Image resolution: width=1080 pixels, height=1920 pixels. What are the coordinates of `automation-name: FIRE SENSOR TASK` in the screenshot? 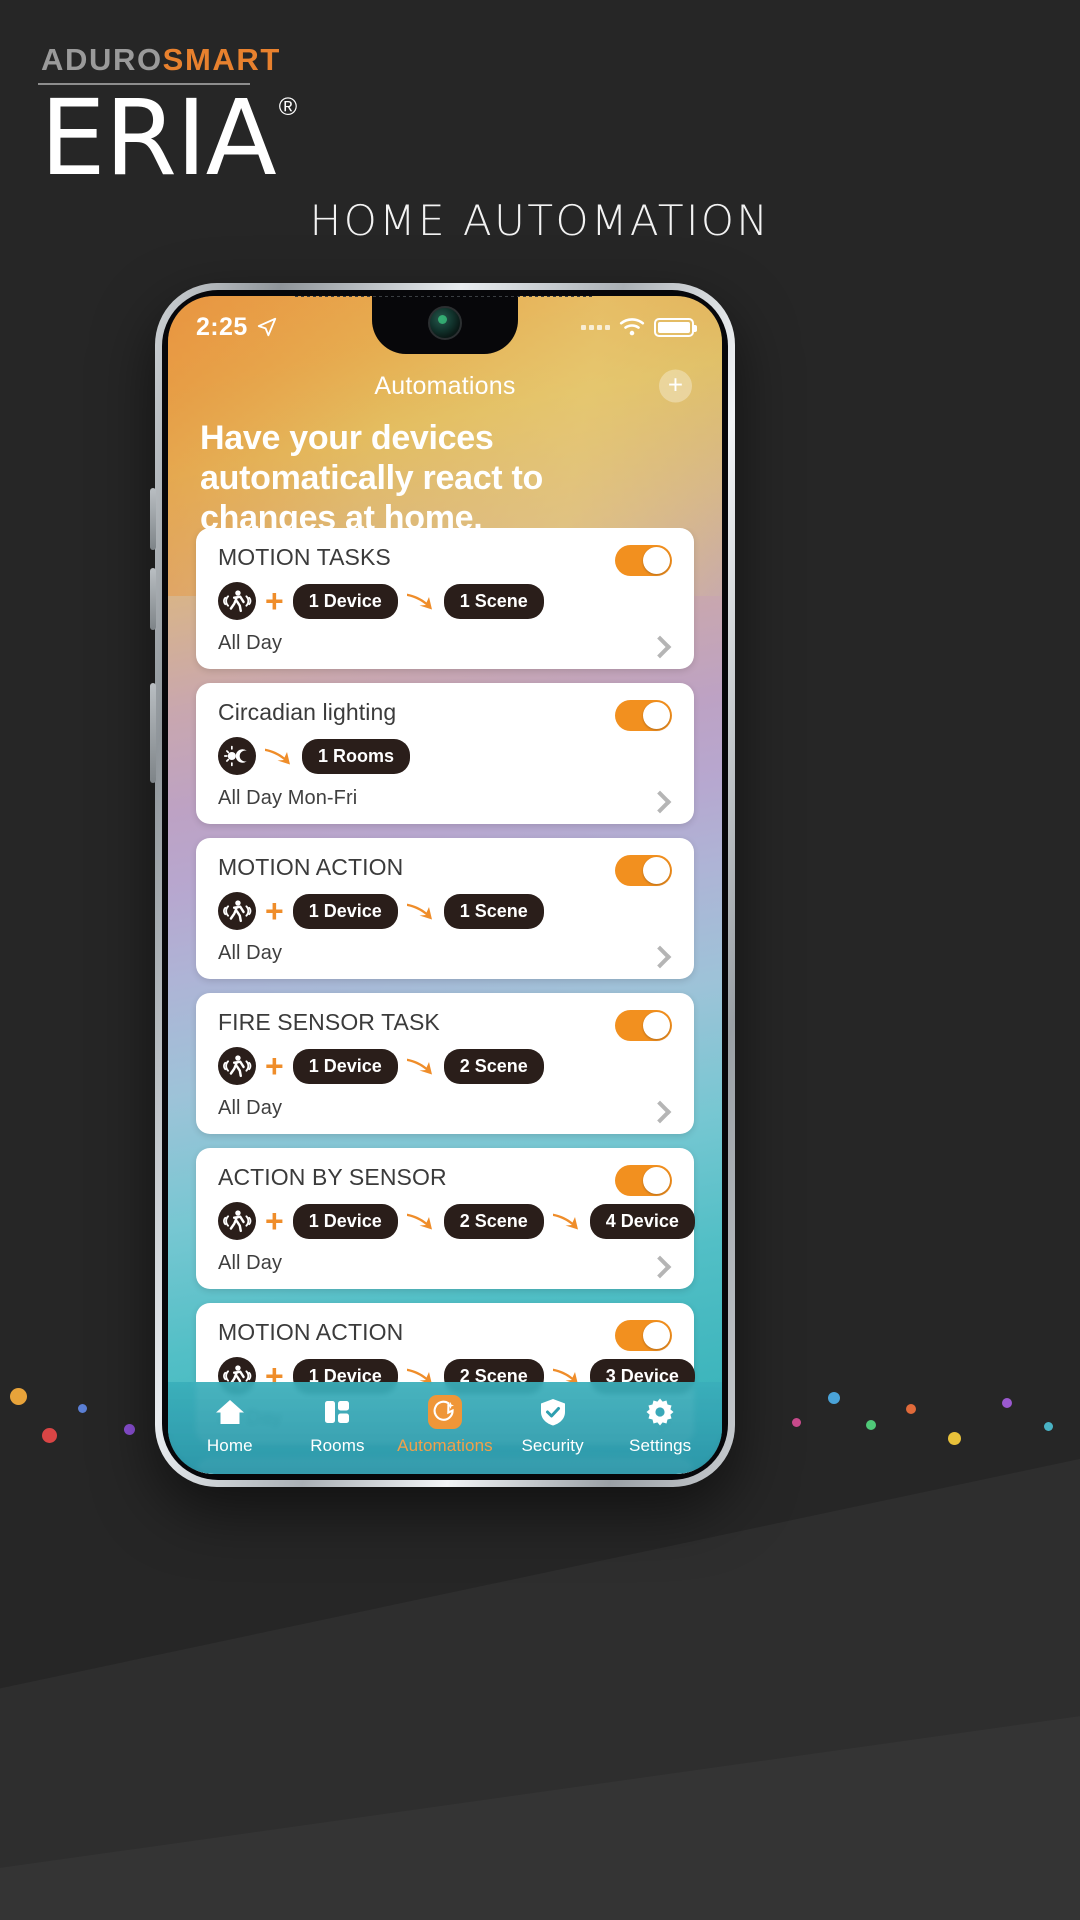 It's located at (329, 1022).